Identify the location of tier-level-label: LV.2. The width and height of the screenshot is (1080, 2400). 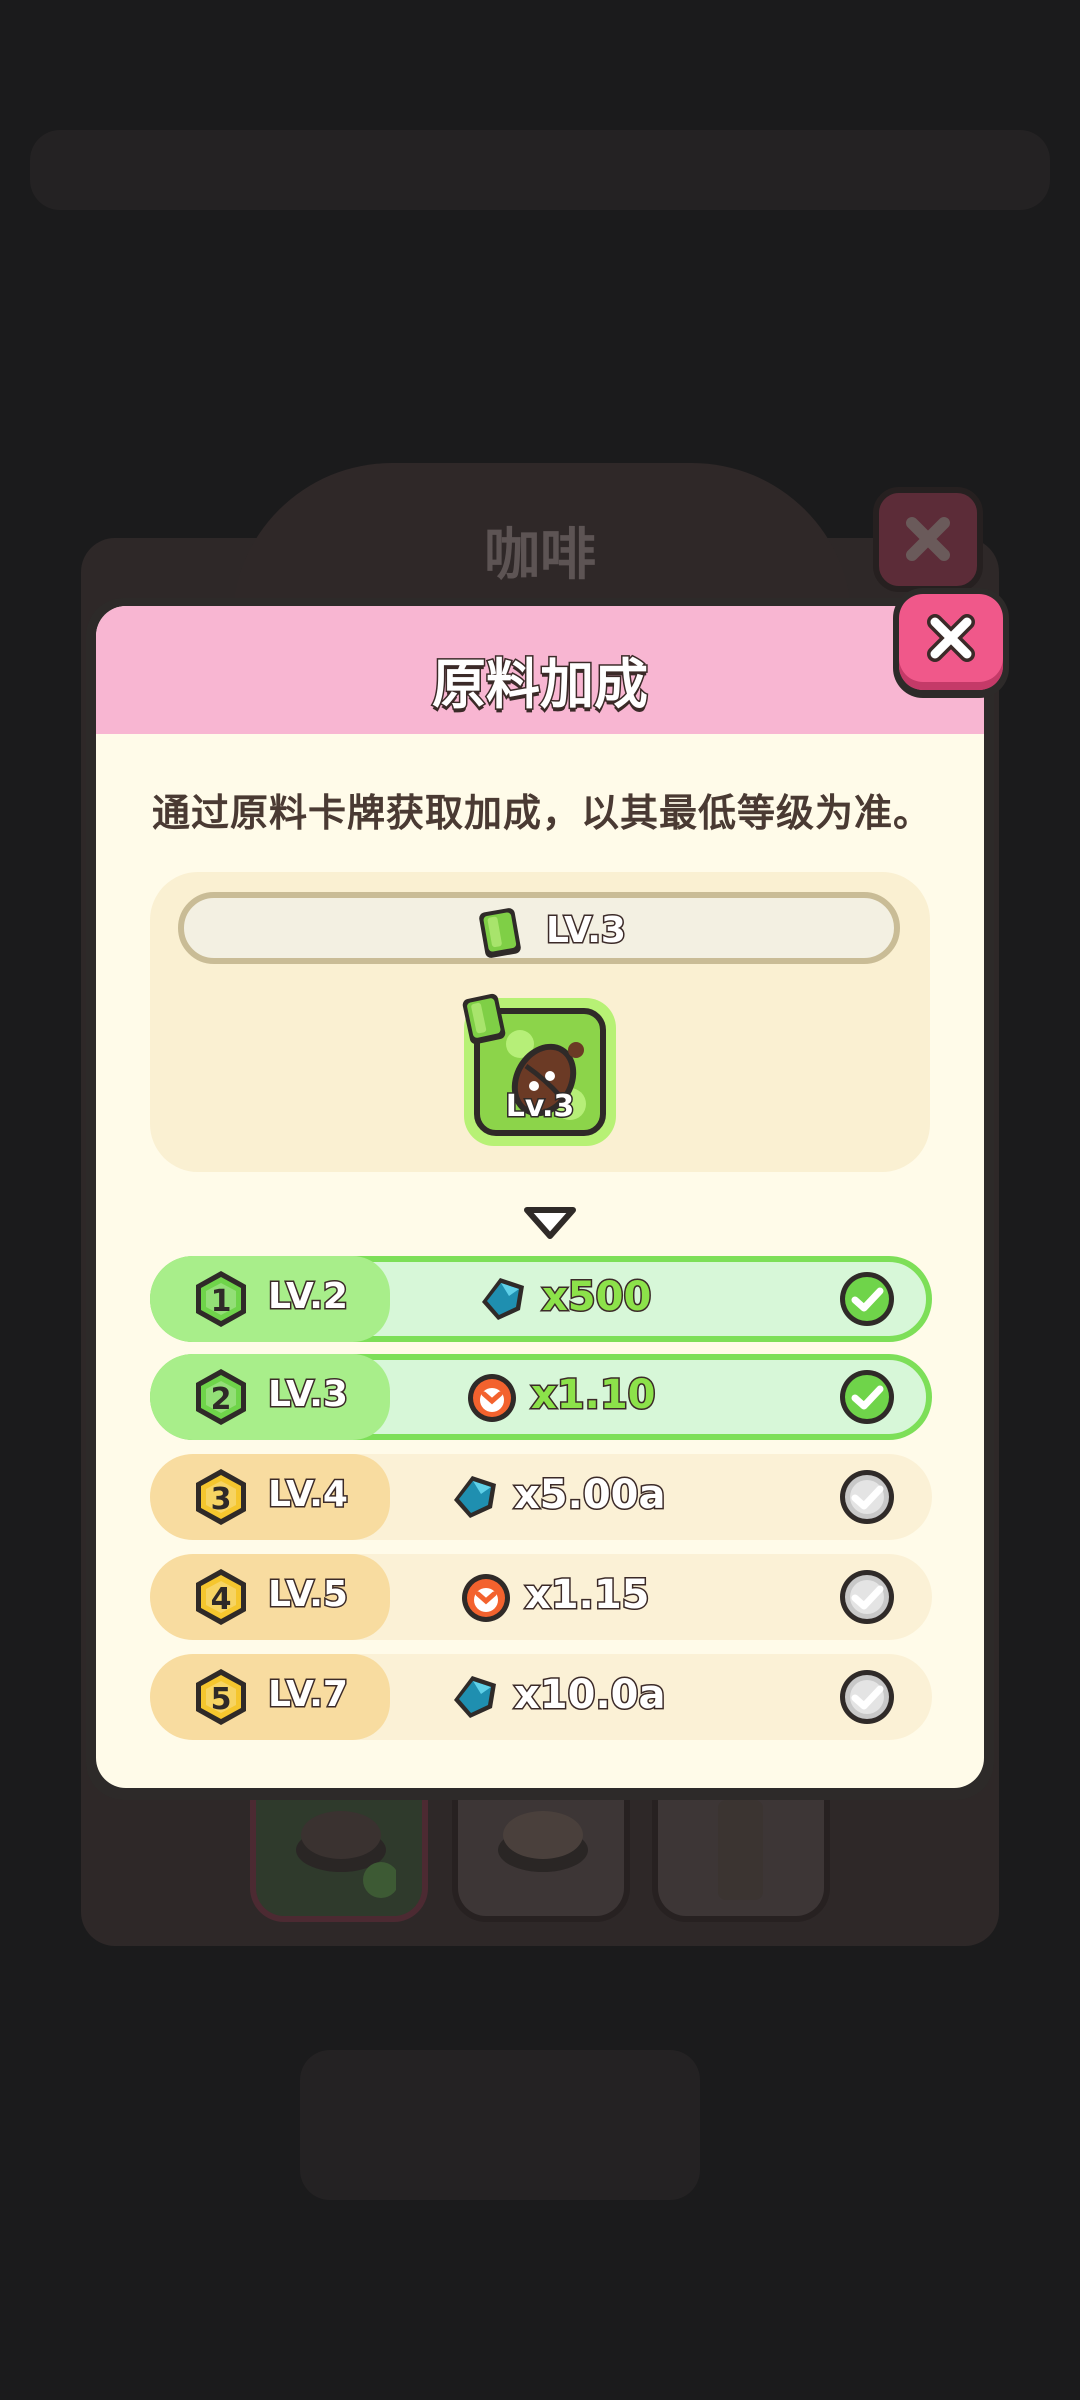
(308, 1297).